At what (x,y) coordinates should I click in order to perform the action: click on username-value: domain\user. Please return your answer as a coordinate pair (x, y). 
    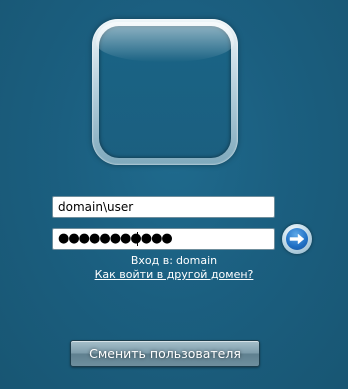
    Looking at the image, I should click on (96, 207).